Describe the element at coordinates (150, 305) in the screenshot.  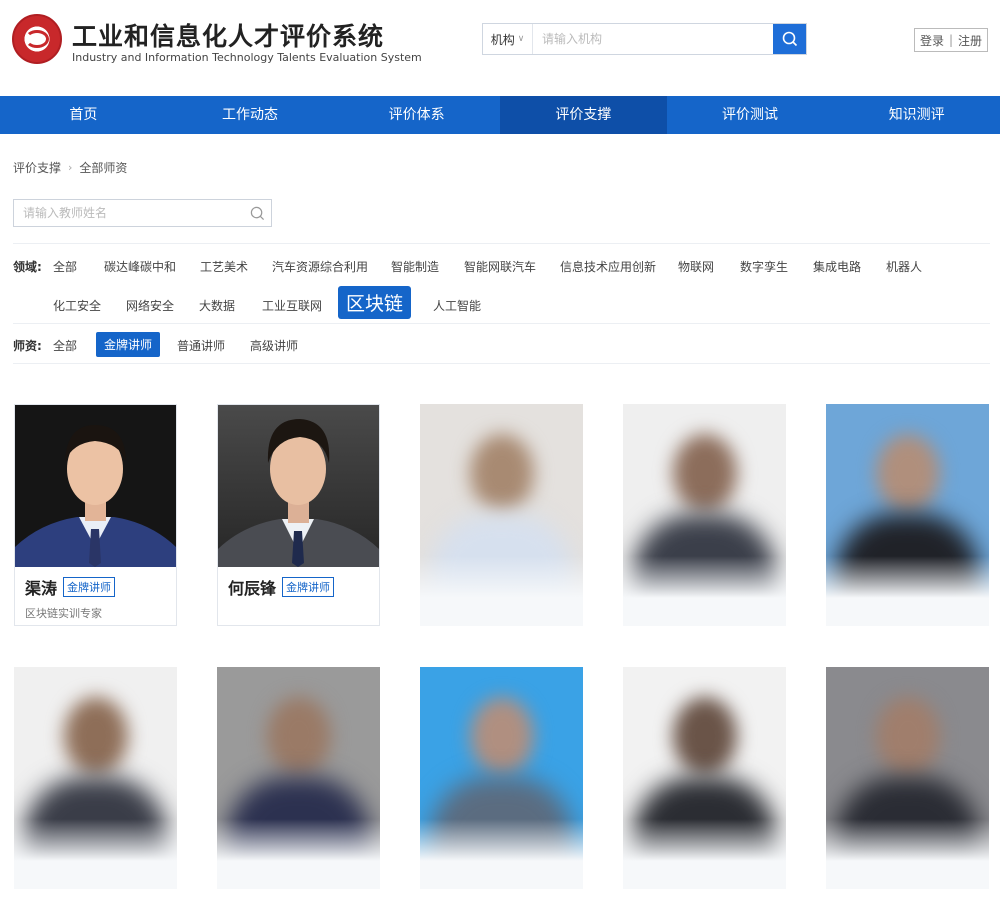
I see `field-chip: 网络安全` at that location.